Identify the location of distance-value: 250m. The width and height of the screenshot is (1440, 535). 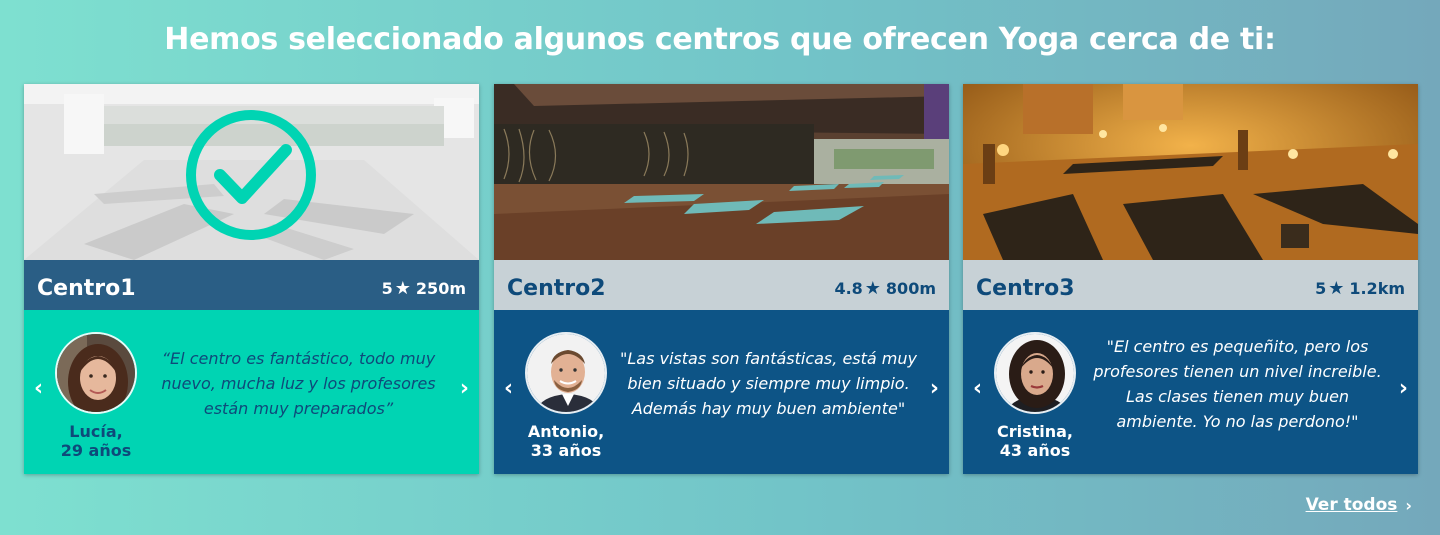
(440, 288).